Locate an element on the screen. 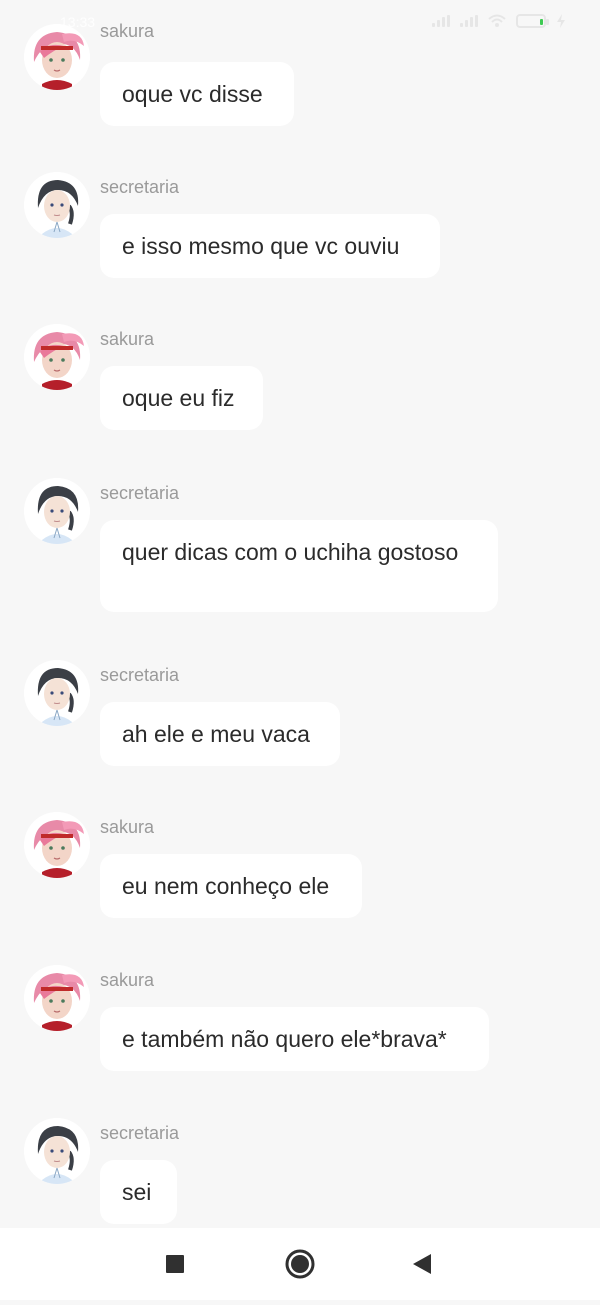 The height and width of the screenshot is (1305, 600). message-item: sakura oque eu fiz is located at coordinates (300, 379).